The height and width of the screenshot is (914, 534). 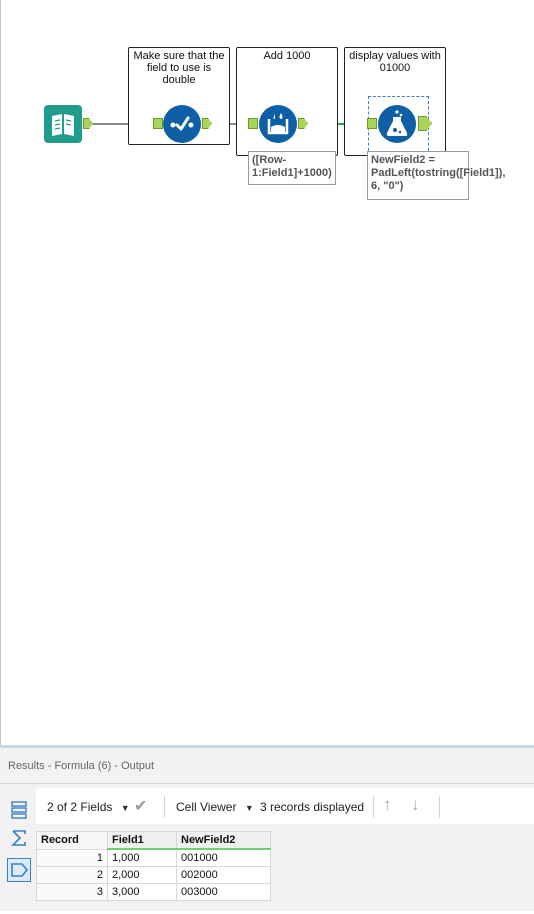 What do you see at coordinates (292, 168) in the screenshot?
I see `tool-annotation: ([Row-1:Field1]+1000)` at bounding box center [292, 168].